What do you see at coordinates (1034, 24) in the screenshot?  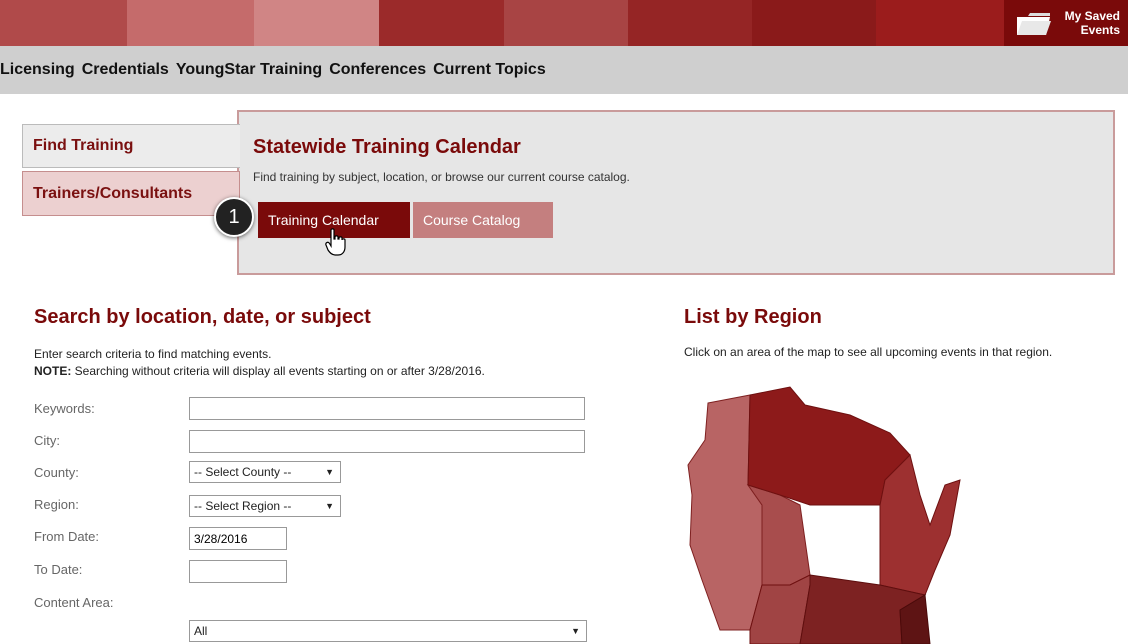 I see `folder-icon` at bounding box center [1034, 24].